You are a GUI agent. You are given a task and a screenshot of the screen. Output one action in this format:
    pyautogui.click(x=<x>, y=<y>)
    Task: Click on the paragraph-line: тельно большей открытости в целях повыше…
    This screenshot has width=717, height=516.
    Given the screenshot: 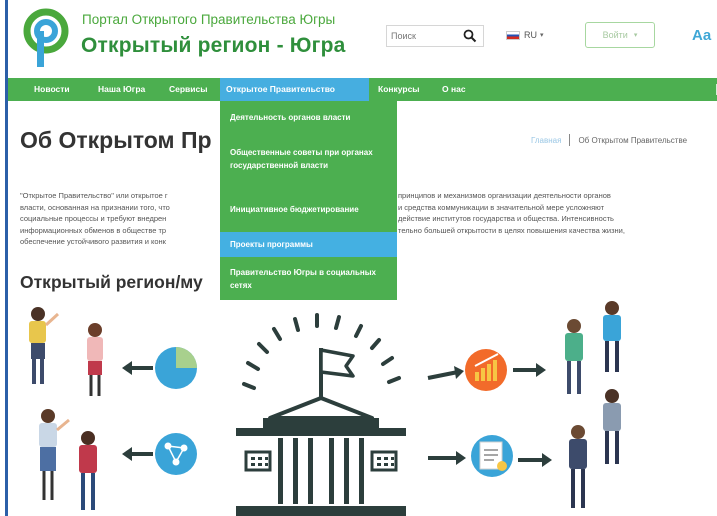 What is the action you would take?
    pyautogui.click(x=511, y=230)
    